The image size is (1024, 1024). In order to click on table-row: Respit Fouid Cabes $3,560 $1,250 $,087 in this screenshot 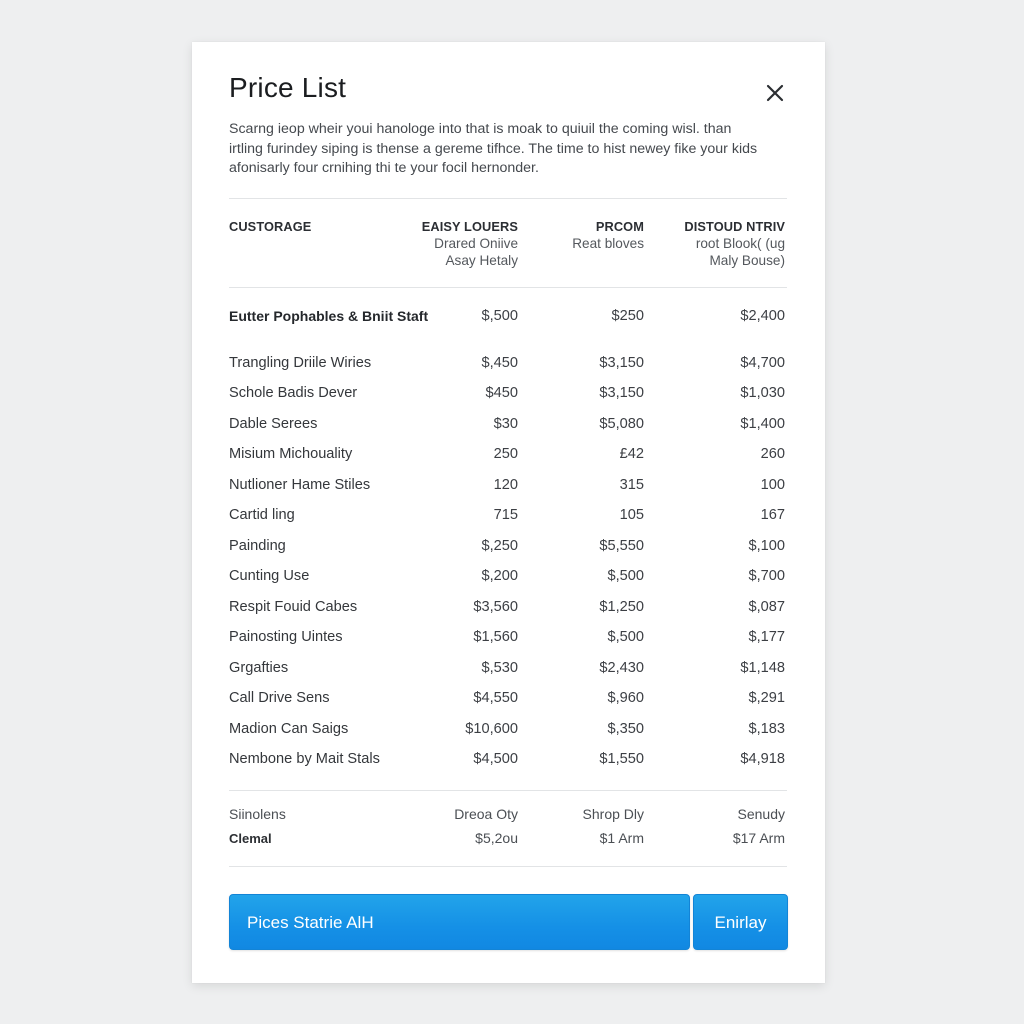, I will do `click(508, 614)`.